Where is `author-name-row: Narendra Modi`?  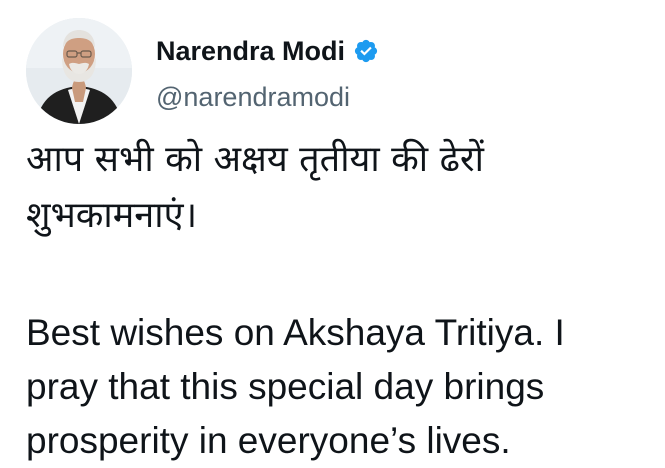 author-name-row: Narendra Modi is located at coordinates (267, 51).